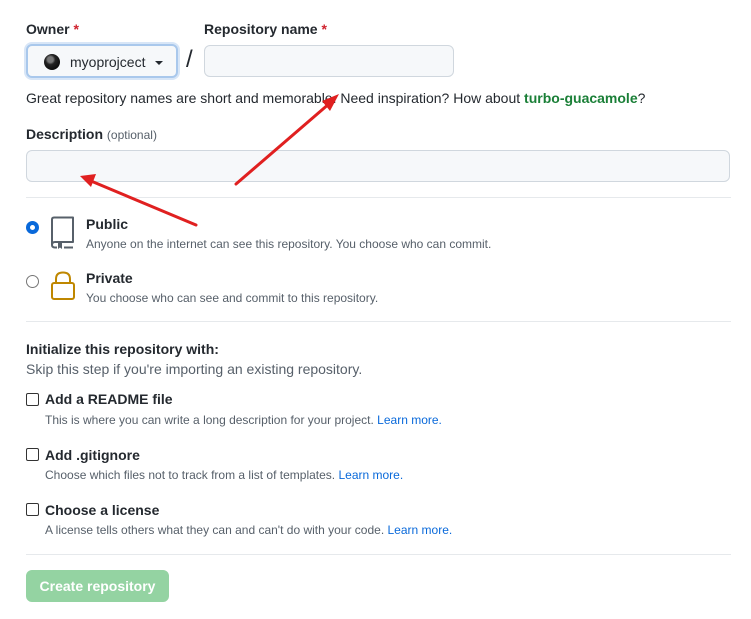 The image size is (751, 619). Describe the element at coordinates (62, 233) in the screenshot. I see `repo-book-icon` at that location.